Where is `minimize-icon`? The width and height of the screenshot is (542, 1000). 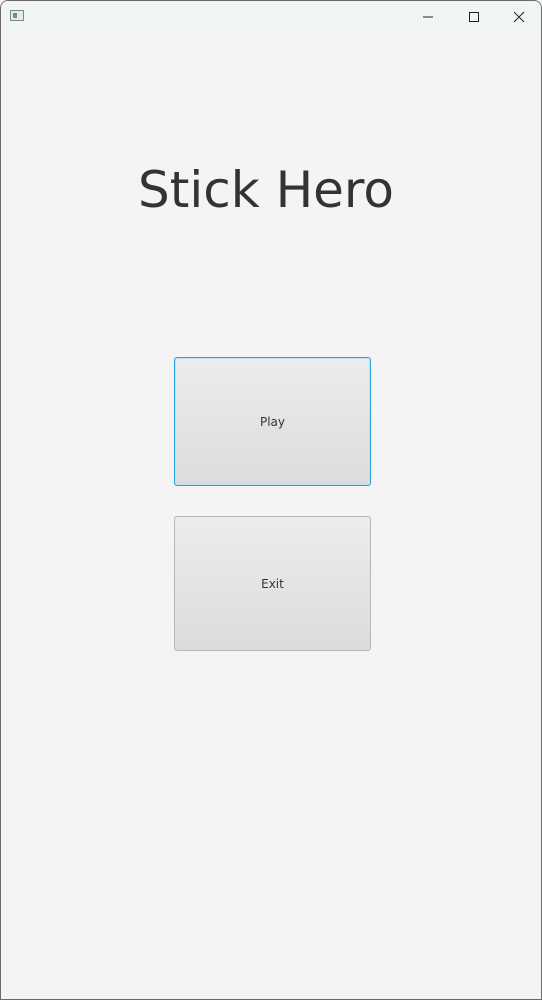 minimize-icon is located at coordinates (428, 17).